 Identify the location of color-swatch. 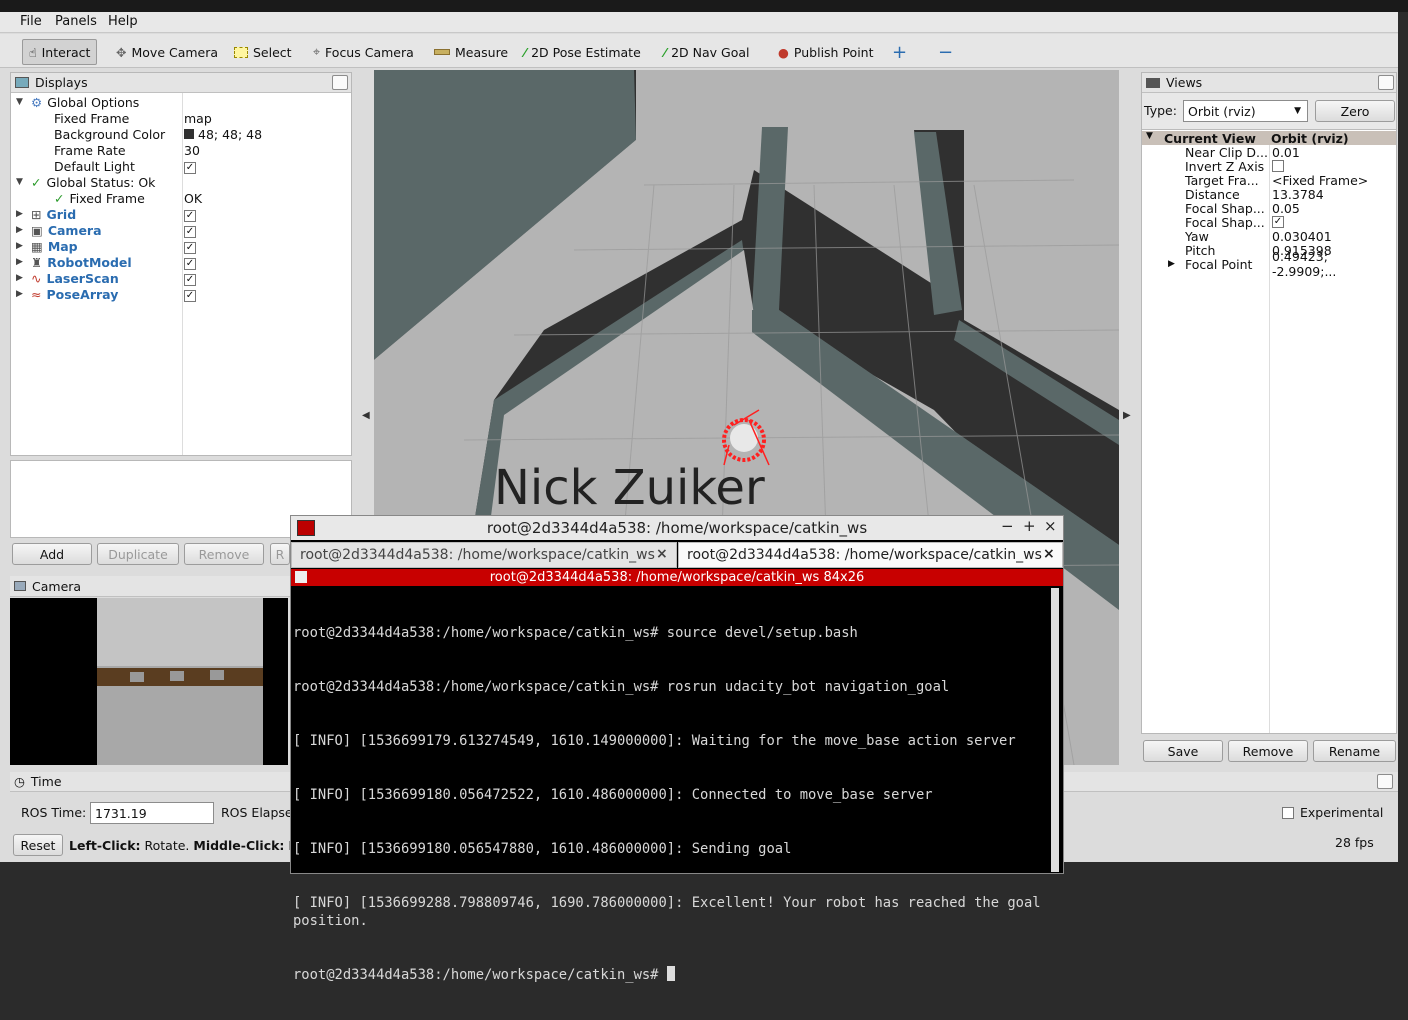
(189, 134).